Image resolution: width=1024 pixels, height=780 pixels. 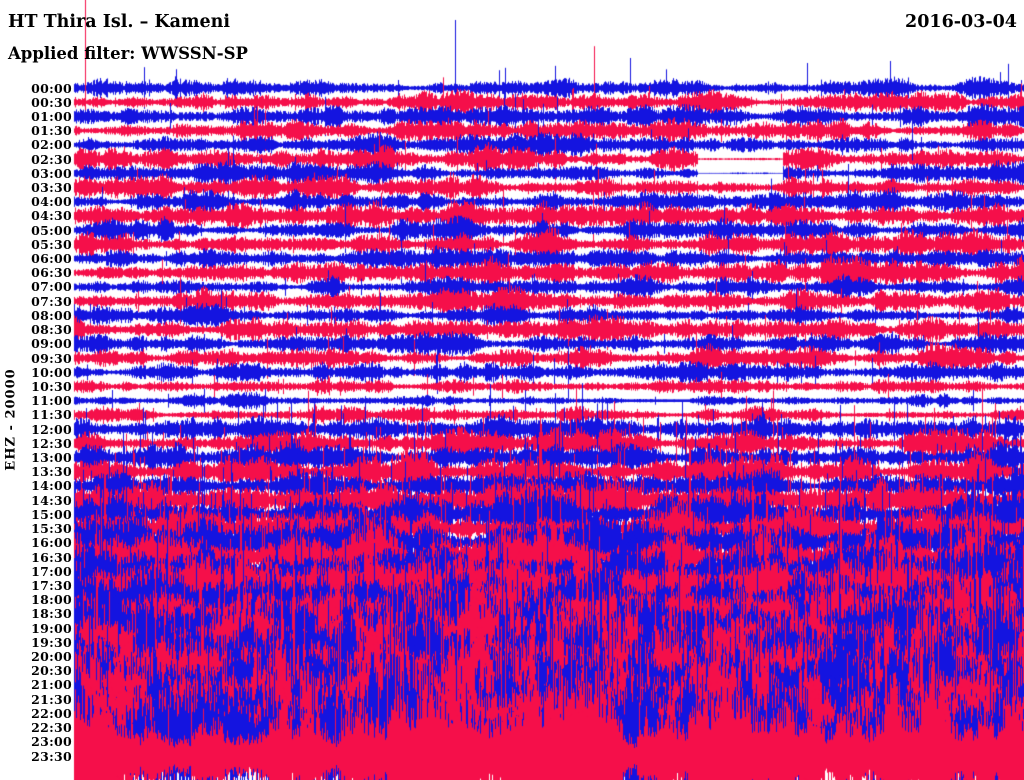 I want to click on time-label: 07:00, so click(x=51, y=287).